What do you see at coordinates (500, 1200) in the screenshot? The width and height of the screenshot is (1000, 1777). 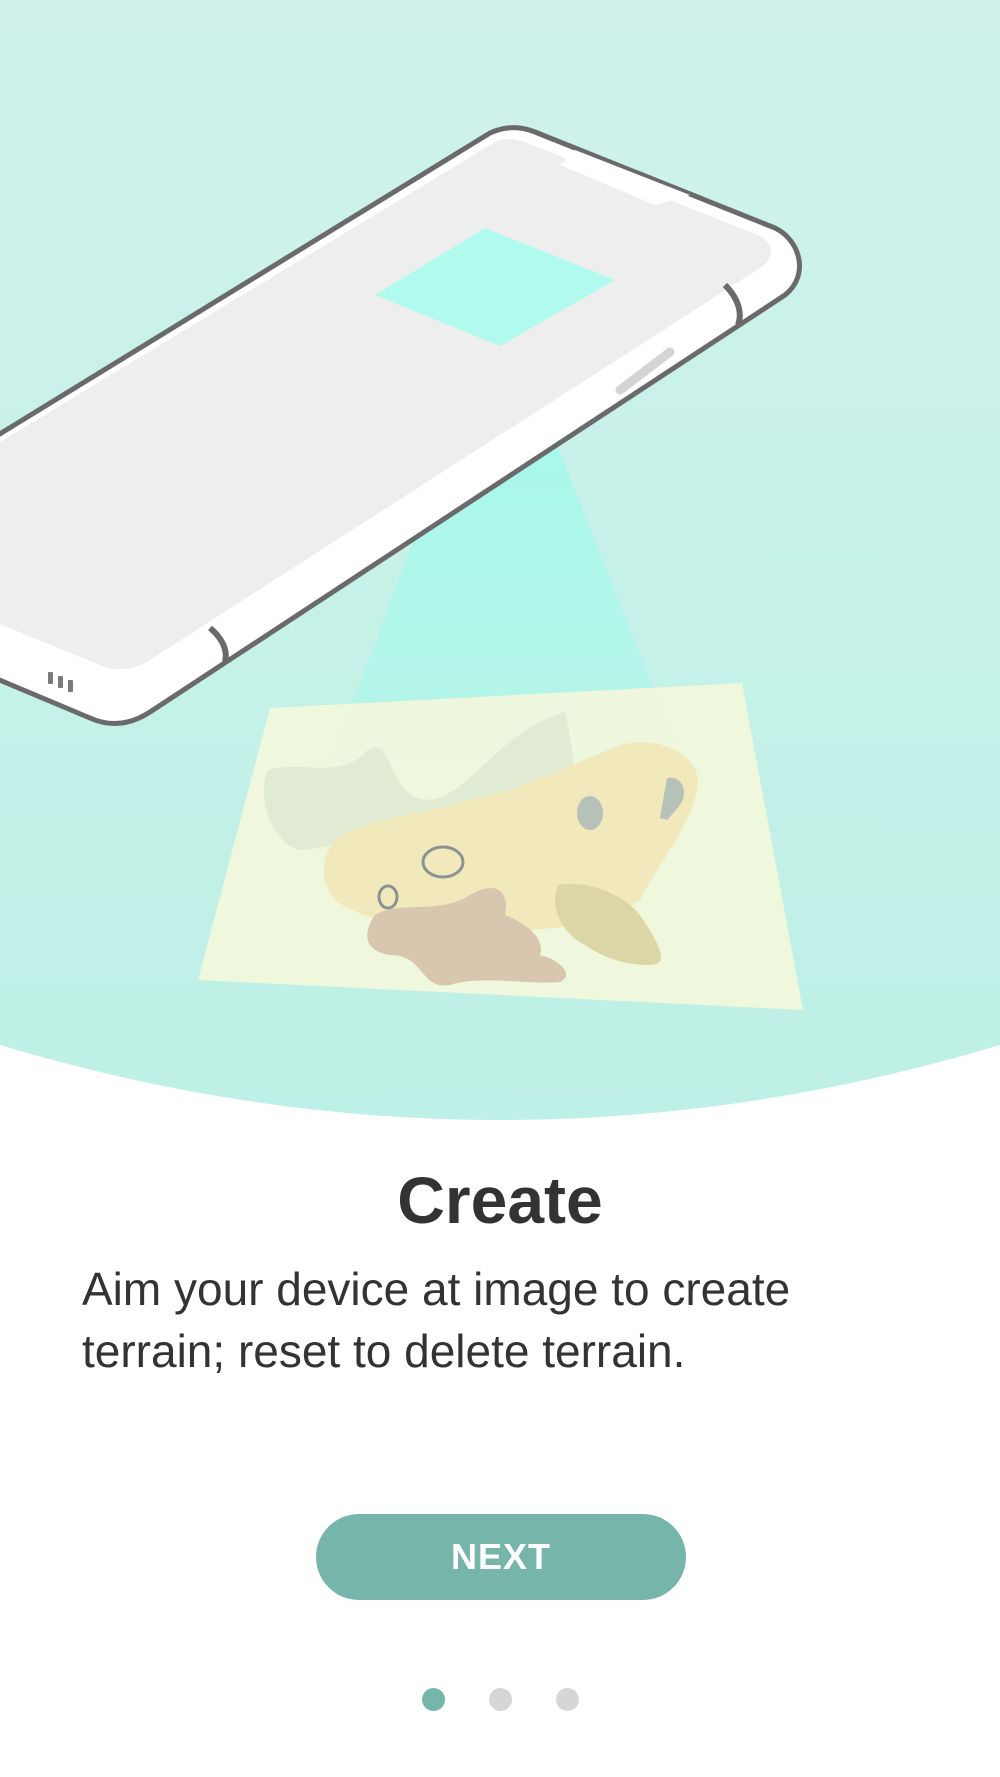 I see `page-title: Create` at bounding box center [500, 1200].